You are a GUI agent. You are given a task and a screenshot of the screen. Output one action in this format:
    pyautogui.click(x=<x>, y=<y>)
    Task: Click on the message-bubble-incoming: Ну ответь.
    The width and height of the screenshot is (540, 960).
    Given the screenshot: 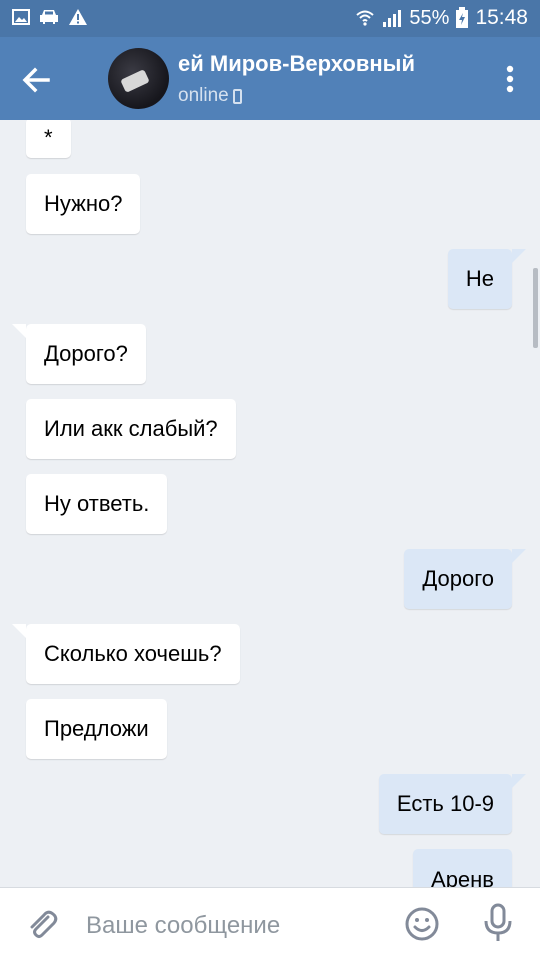 What is the action you would take?
    pyautogui.click(x=97, y=504)
    